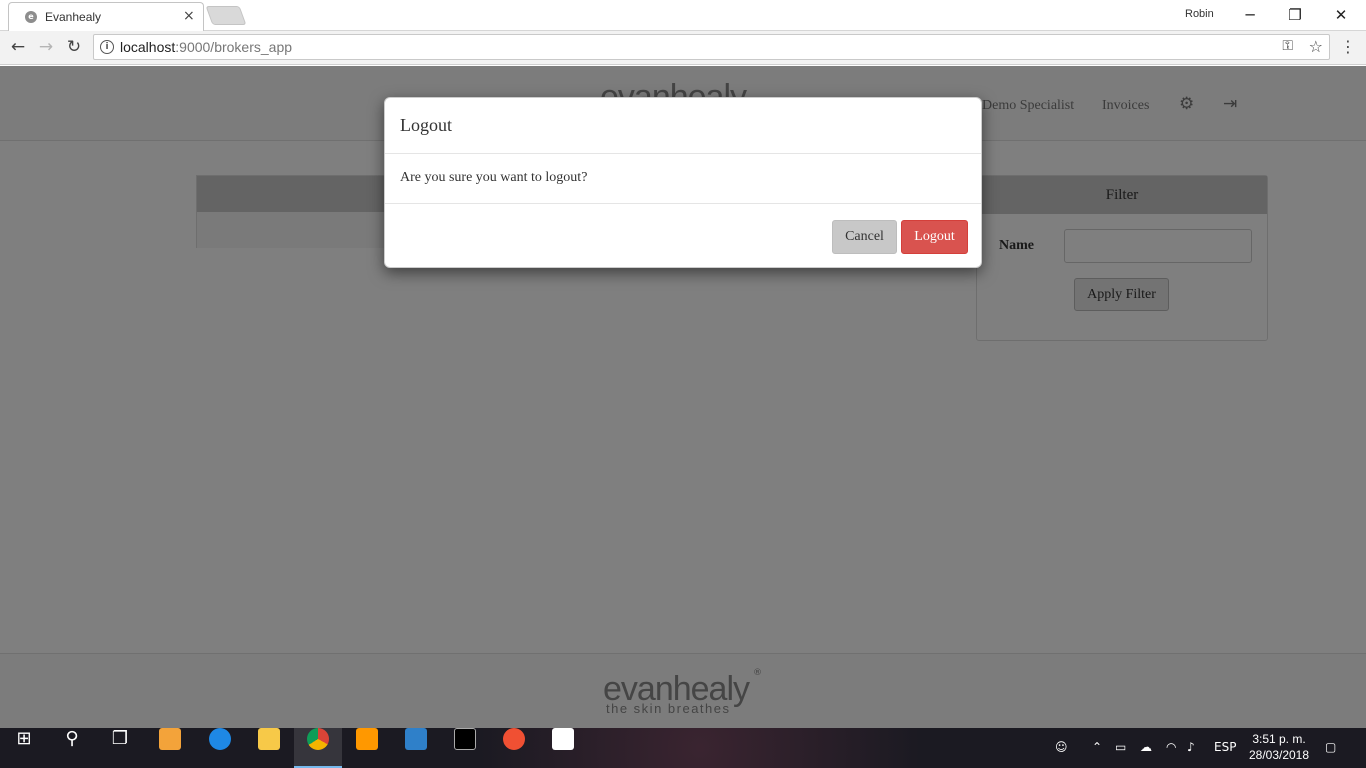 The image size is (1366, 768). Describe the element at coordinates (1316, 46) in the screenshot. I see `bookmark-star-icon: ☆` at that location.